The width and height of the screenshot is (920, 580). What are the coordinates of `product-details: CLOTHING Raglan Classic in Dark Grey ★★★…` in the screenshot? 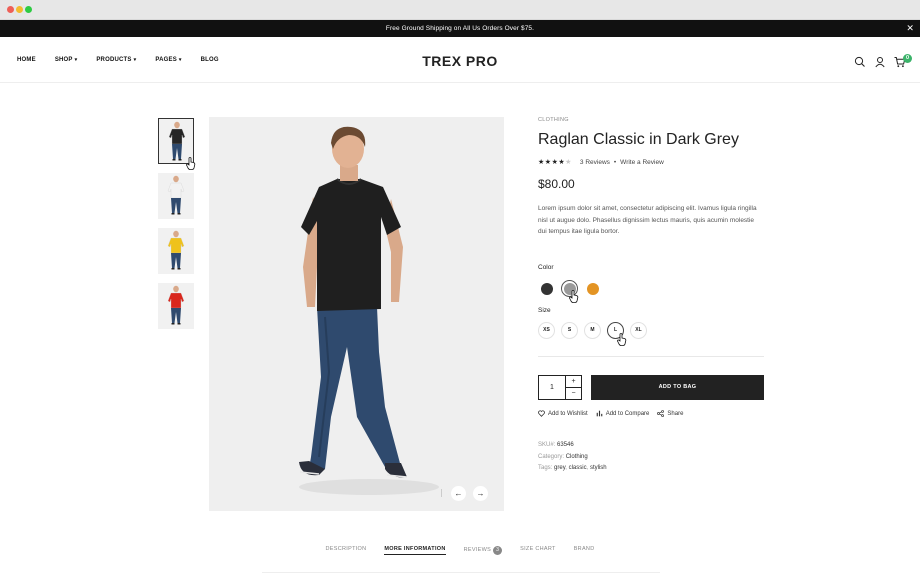 It's located at (651, 177).